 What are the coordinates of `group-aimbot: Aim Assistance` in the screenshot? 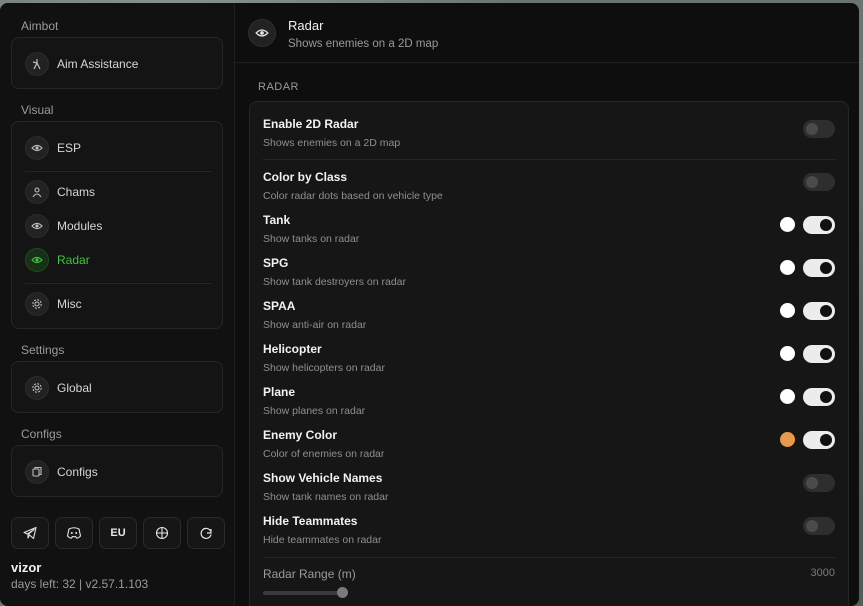 It's located at (117, 63).